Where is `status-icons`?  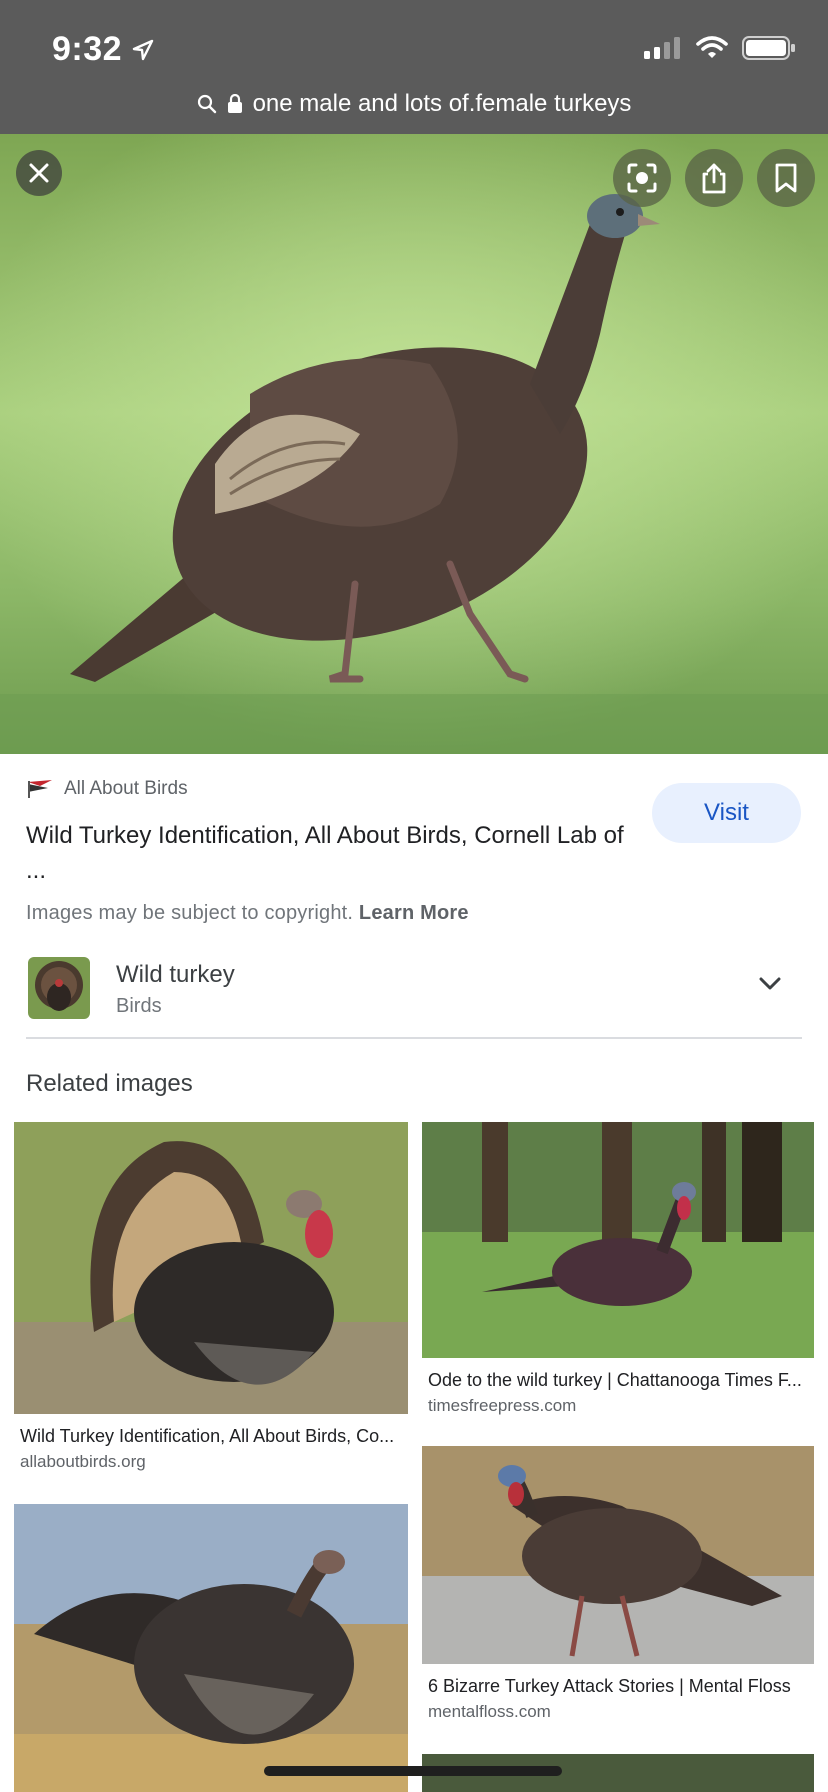
status-icons is located at coordinates (720, 48).